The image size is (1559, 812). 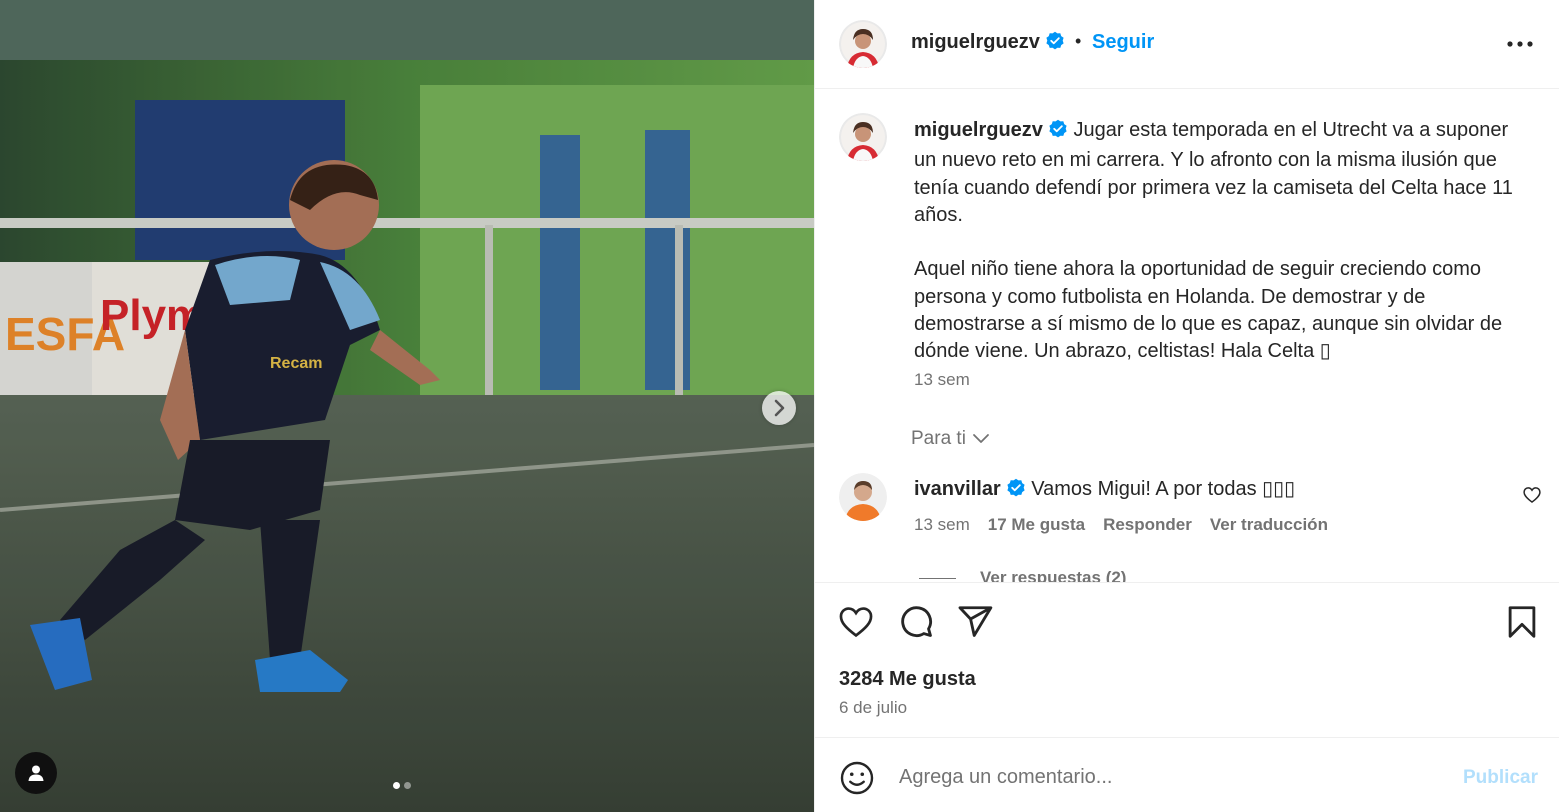 I want to click on send-icon, so click(x=975, y=621).